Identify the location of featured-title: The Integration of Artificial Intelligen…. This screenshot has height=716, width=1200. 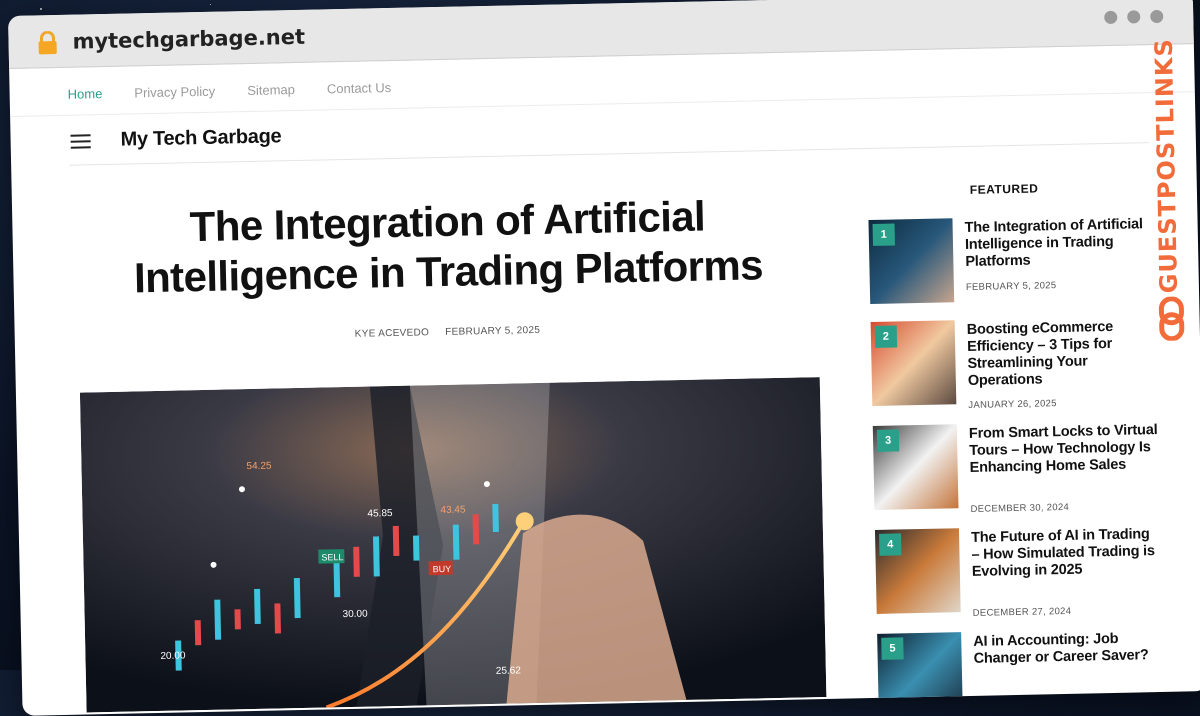
(1059, 243).